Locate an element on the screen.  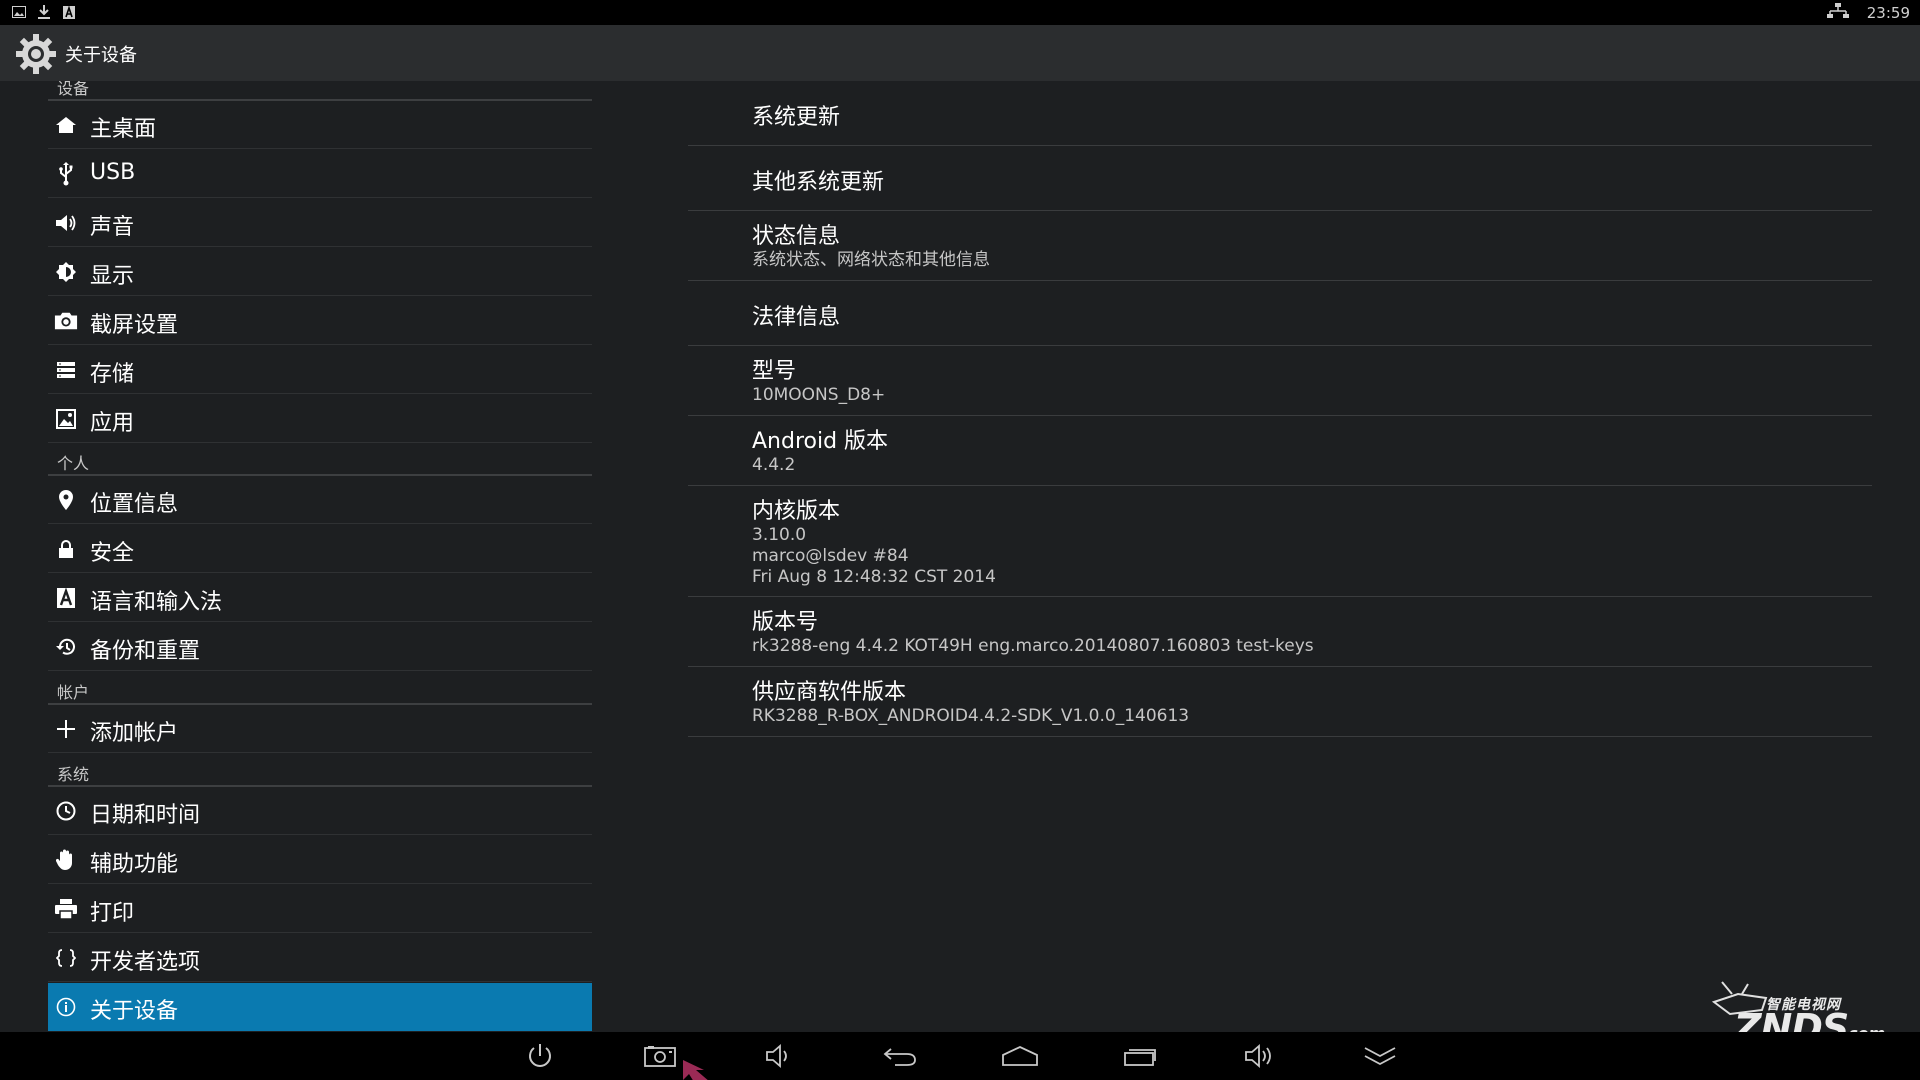
sidebar-item-accessibility: 辅助功能 is located at coordinates (320, 860).